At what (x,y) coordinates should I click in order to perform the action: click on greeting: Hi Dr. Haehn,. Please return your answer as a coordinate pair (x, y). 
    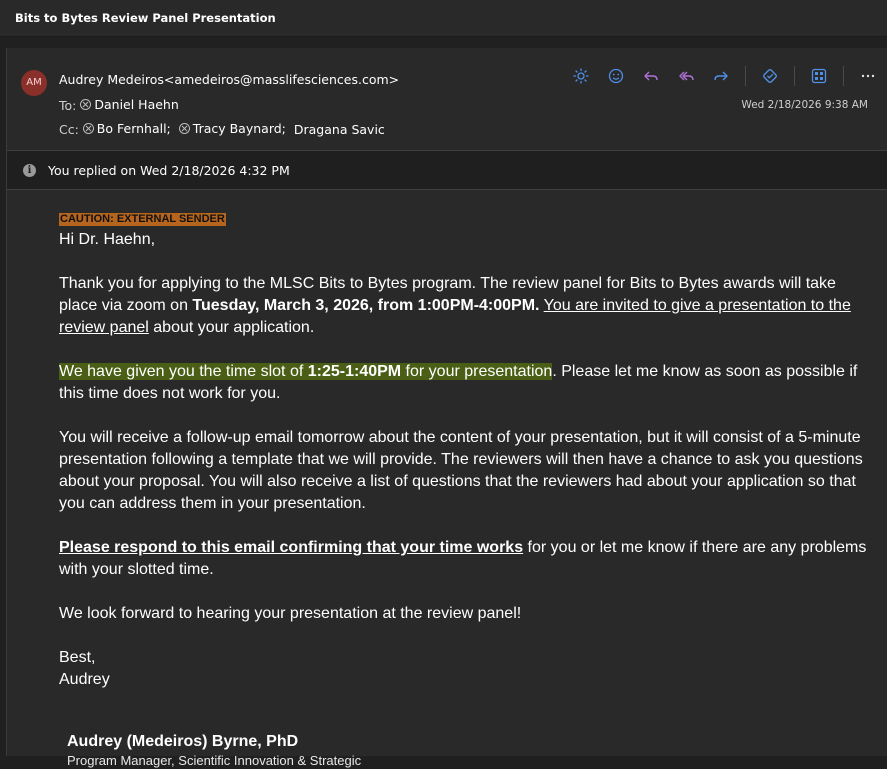
    Looking at the image, I should click on (107, 239).